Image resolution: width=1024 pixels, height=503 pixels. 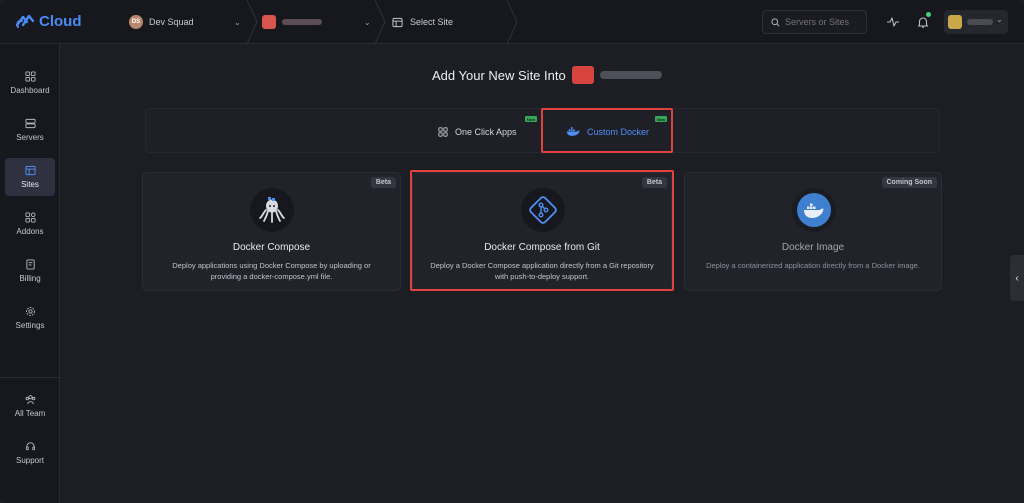 I want to click on notification-dot, so click(x=928, y=14).